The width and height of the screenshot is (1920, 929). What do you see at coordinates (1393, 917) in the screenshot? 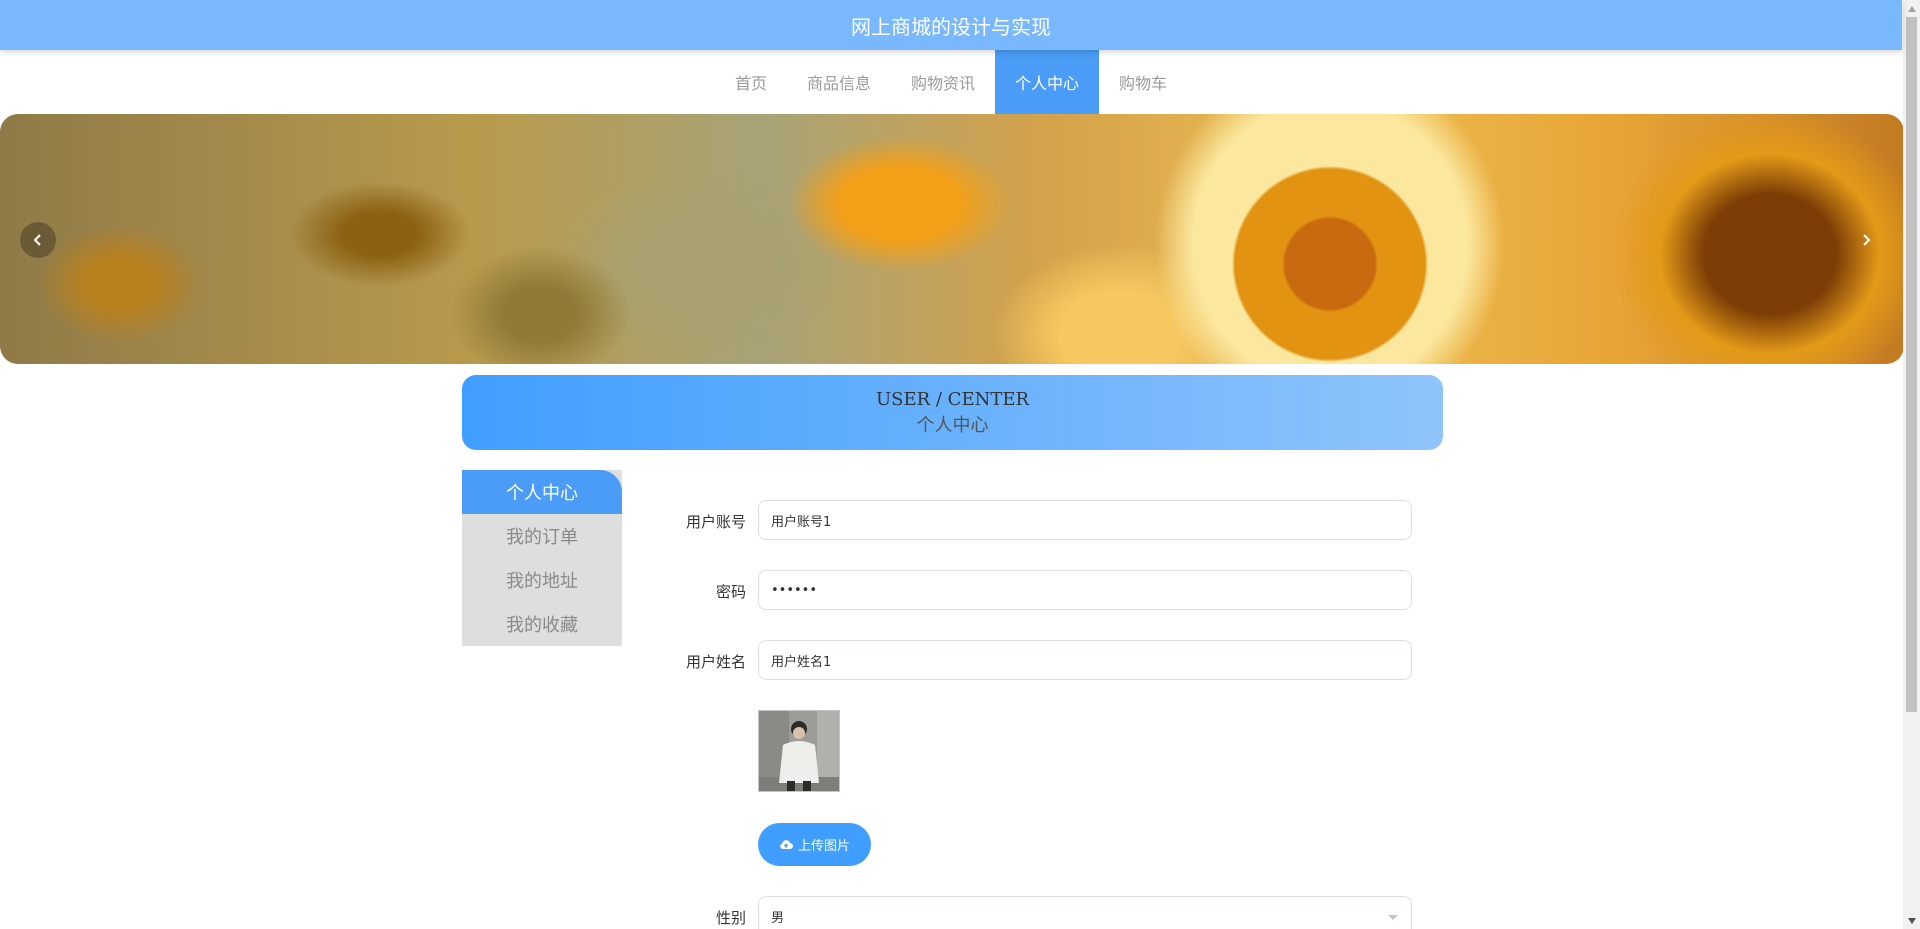
I see `chevron-down-icon` at bounding box center [1393, 917].